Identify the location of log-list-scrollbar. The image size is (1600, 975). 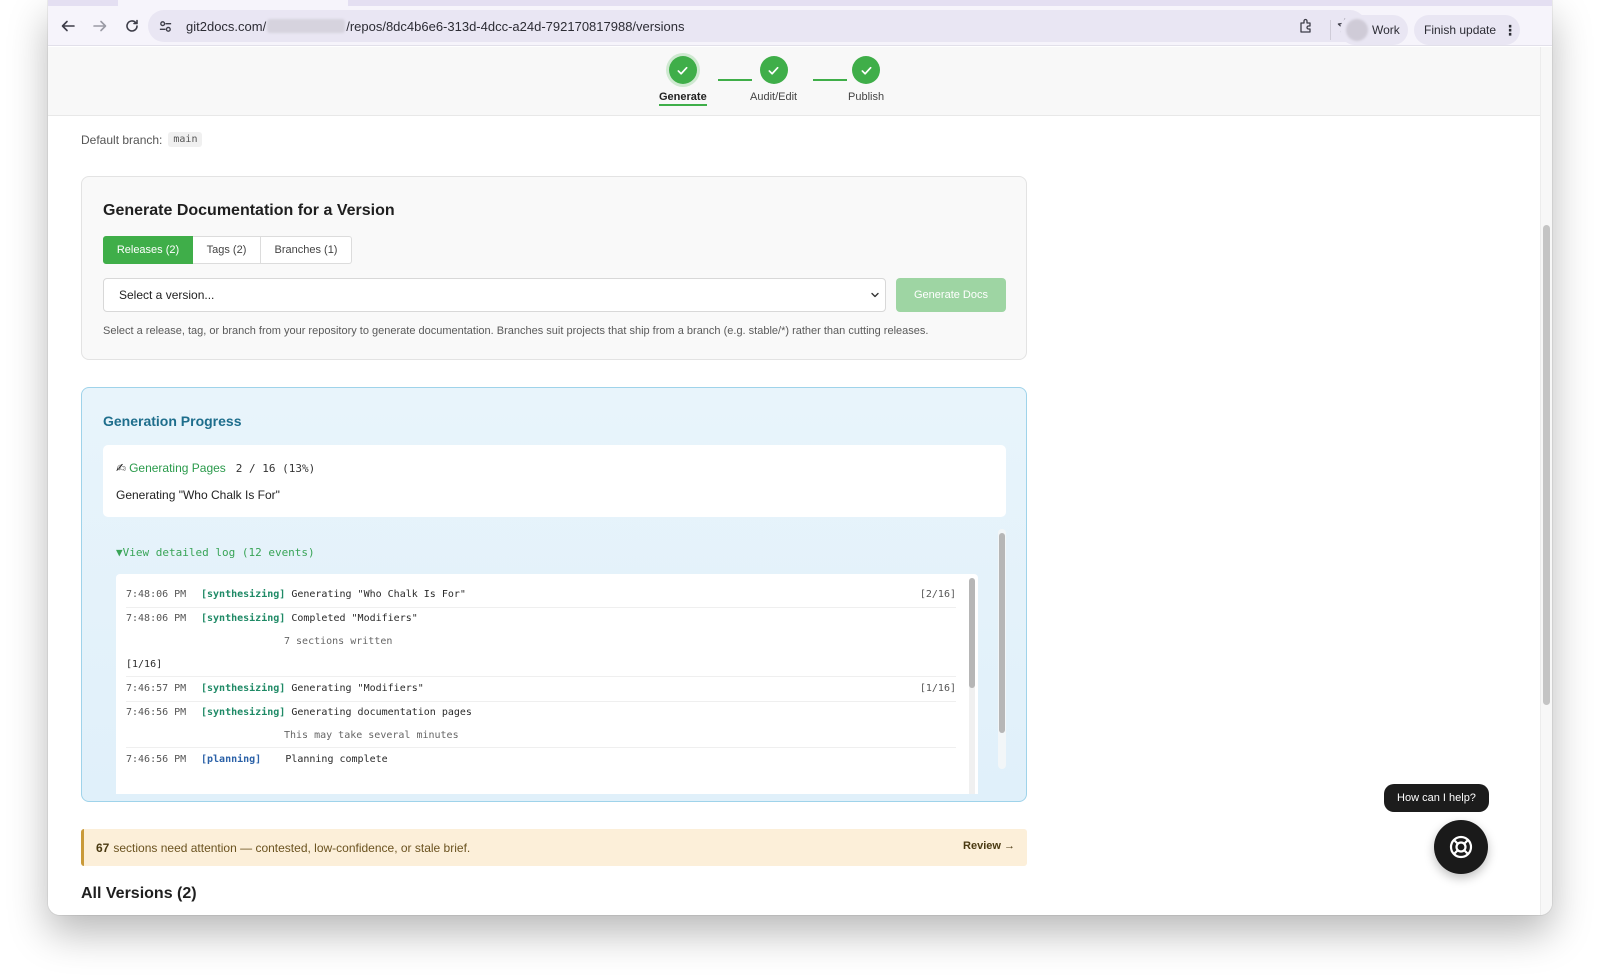
(972, 686).